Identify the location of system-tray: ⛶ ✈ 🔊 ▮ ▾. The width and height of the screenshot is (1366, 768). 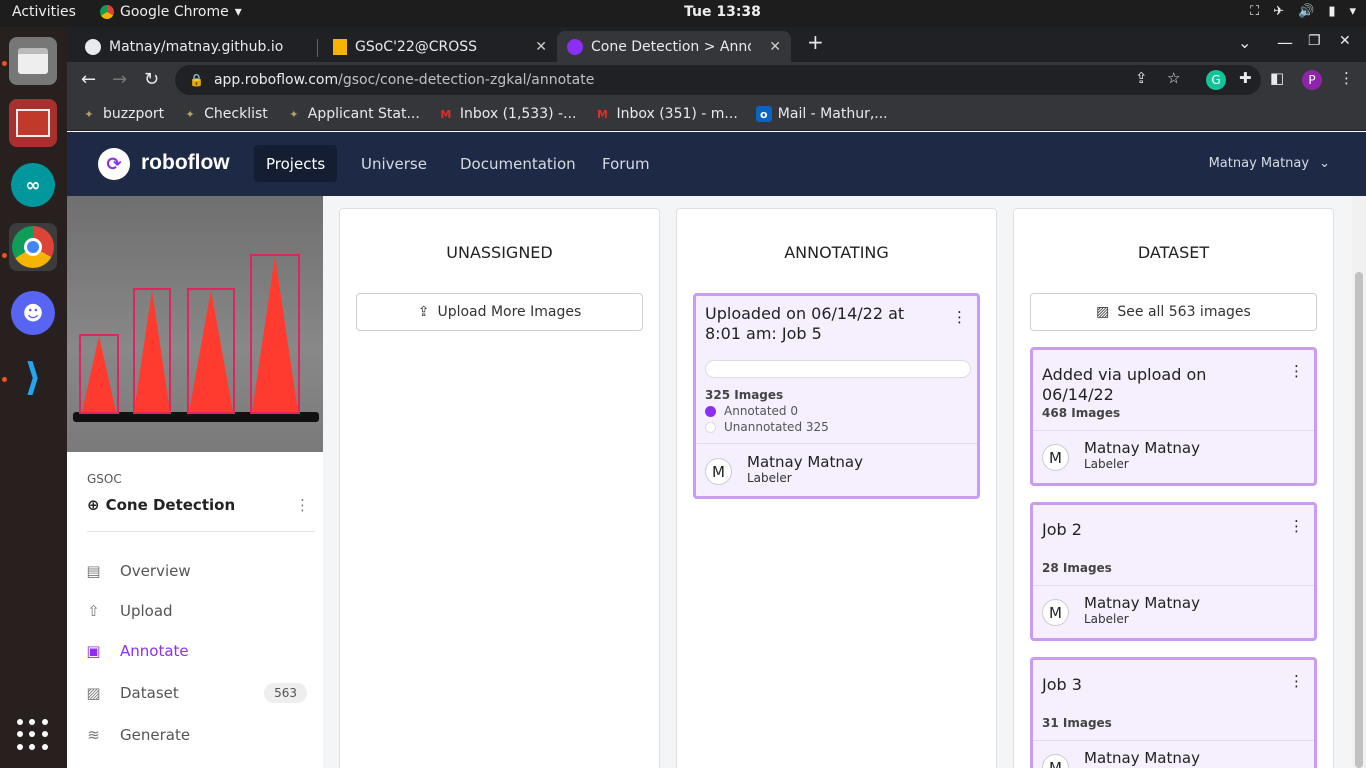
(1303, 11).